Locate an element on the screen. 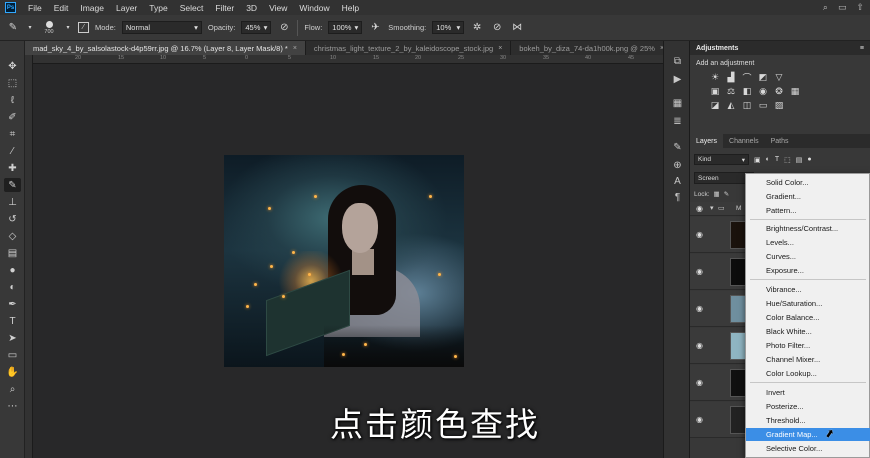 The height and width of the screenshot is (458, 870). smart-object-filter-icon: ▤ is located at coordinates (799, 160).